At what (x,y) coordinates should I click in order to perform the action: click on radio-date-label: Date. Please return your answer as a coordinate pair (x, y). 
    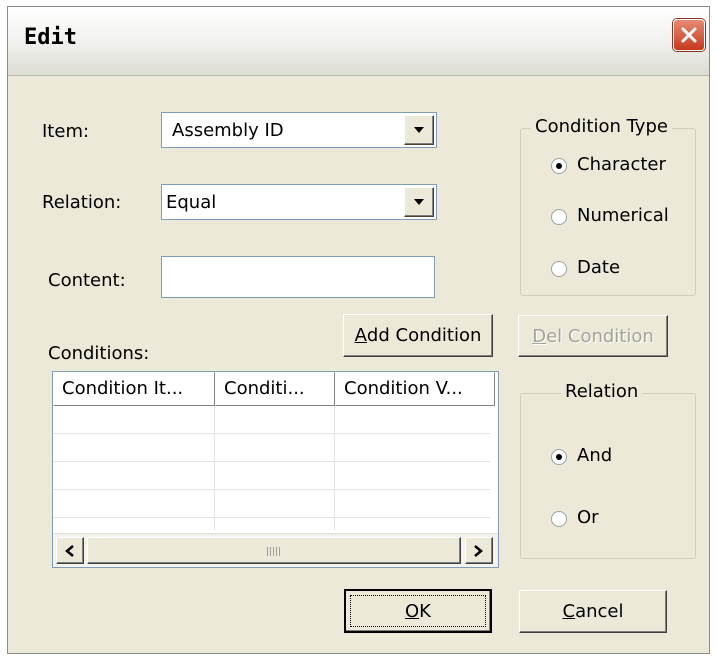
    Looking at the image, I should click on (598, 267).